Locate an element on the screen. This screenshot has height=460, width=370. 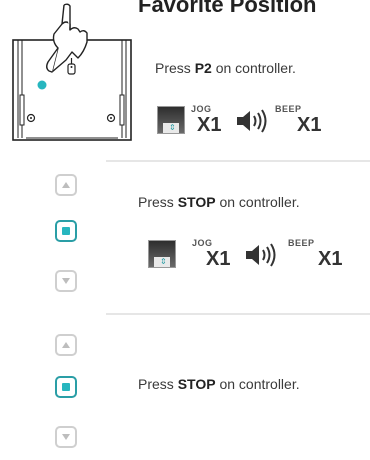
step-2-instruction: Press STOP on controller. is located at coordinates (219, 202).